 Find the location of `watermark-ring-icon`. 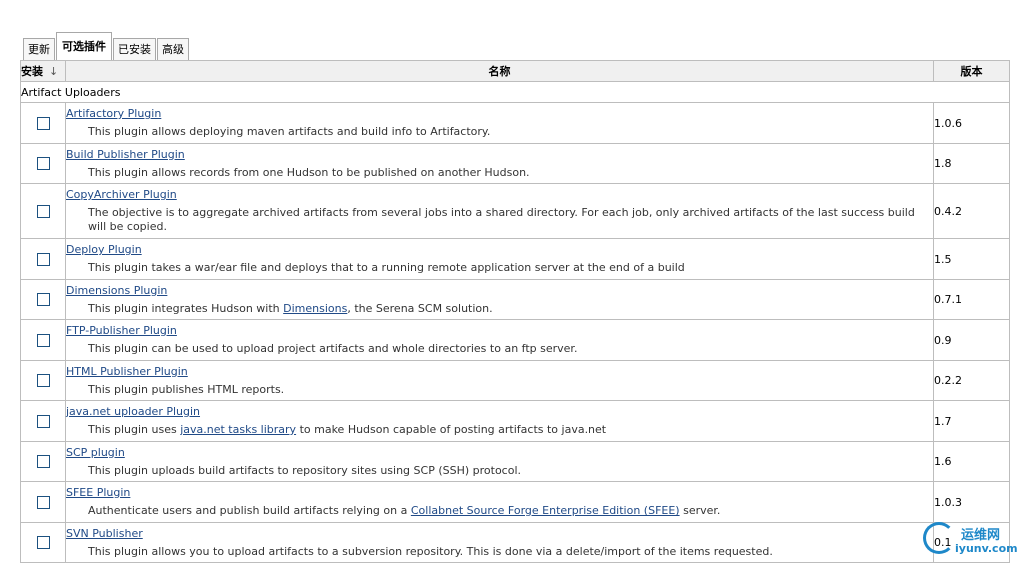

watermark-ring-icon is located at coordinates (939, 538).